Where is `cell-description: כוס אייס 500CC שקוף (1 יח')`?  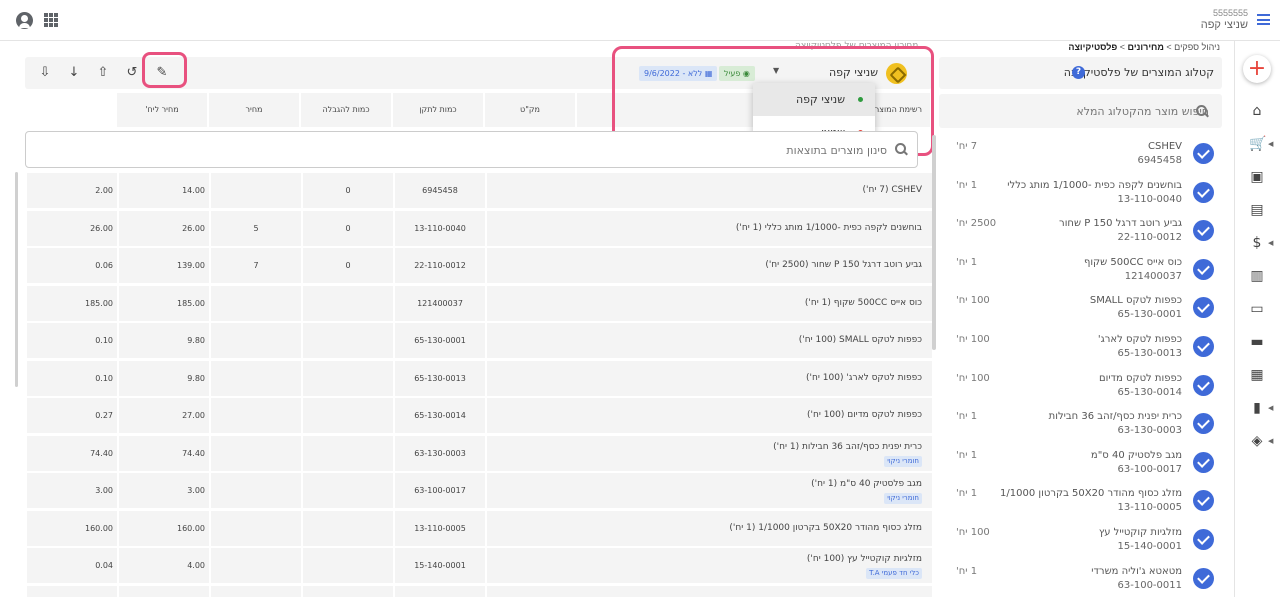
cell-description: כוס אייס 500CC שקוף (1 יח') is located at coordinates (709, 303).